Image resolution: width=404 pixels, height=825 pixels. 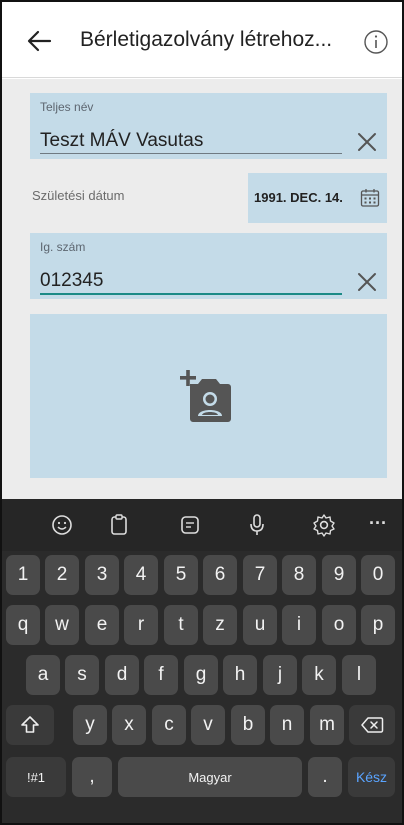 I want to click on key-m: m, so click(x=327, y=725).